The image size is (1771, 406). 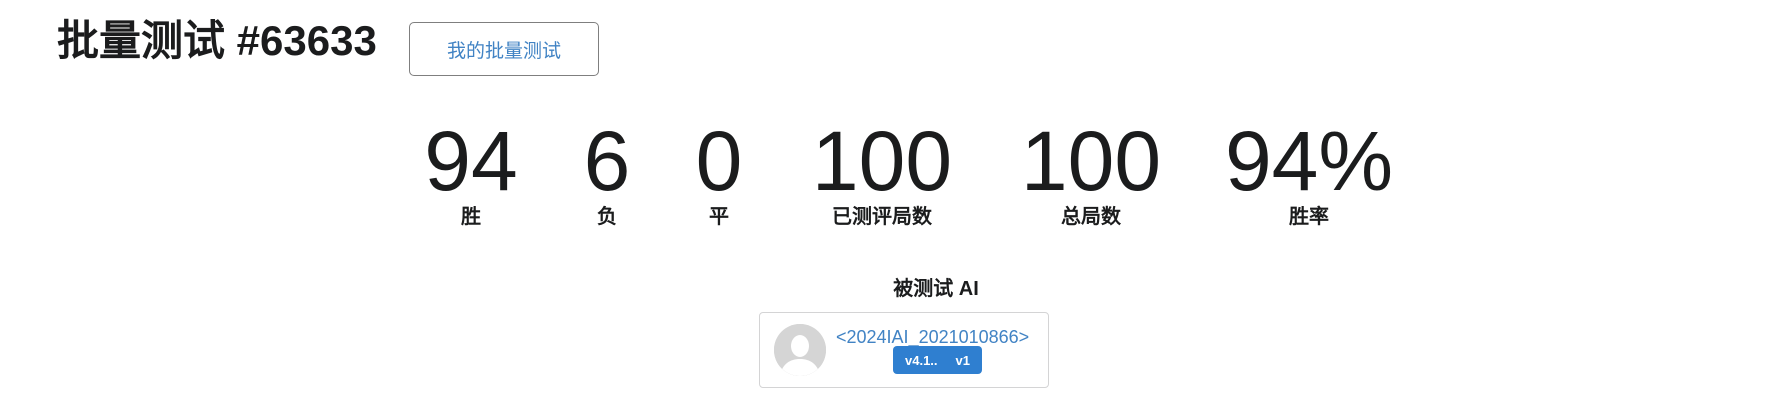 I want to click on version-badge: v4.1.. v1, so click(x=937, y=360).